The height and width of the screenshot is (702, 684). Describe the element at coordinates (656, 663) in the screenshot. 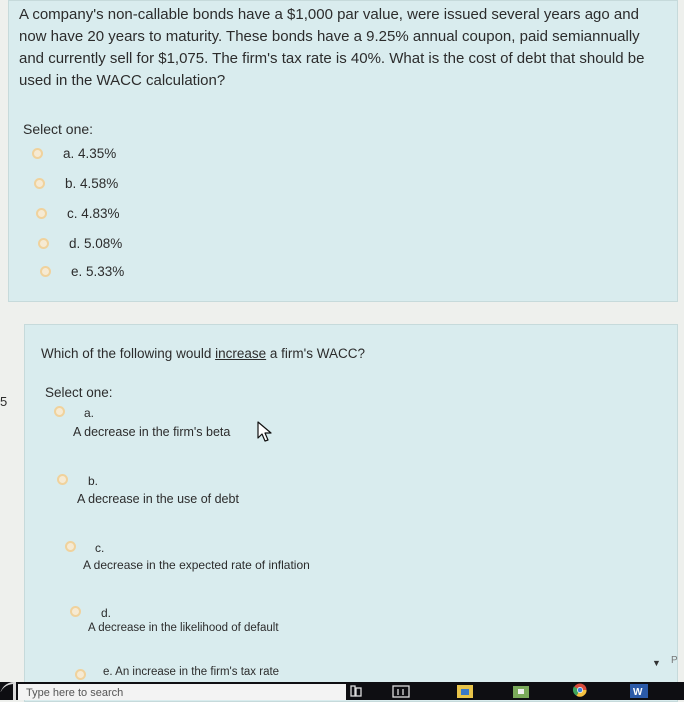

I see `chevron-down-icon: ▼` at that location.